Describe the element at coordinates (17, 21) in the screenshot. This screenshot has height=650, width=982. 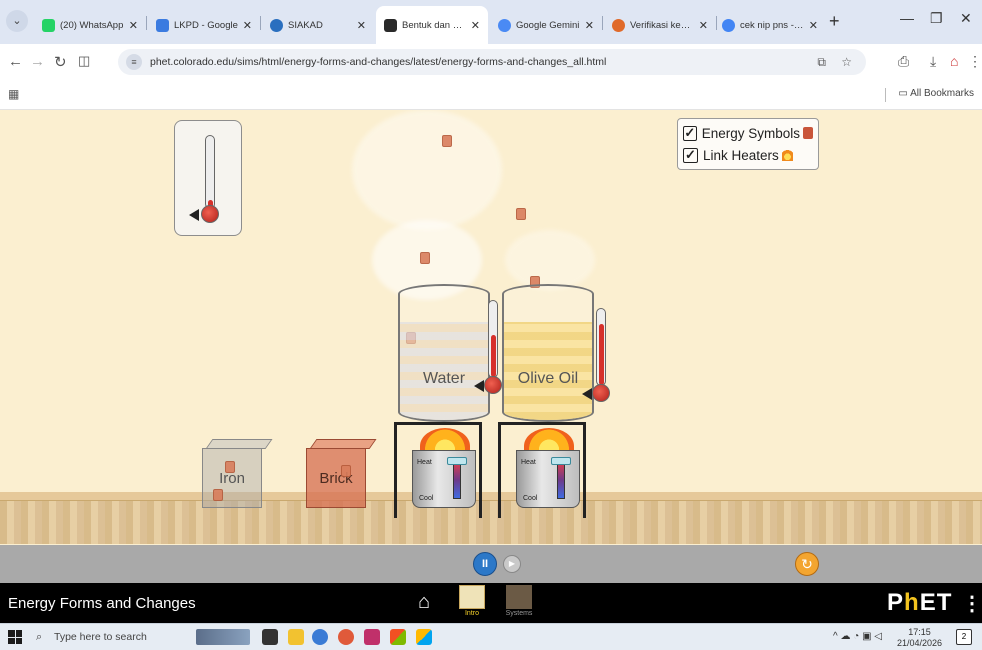
I see `tab-search-button: ⌄` at that location.